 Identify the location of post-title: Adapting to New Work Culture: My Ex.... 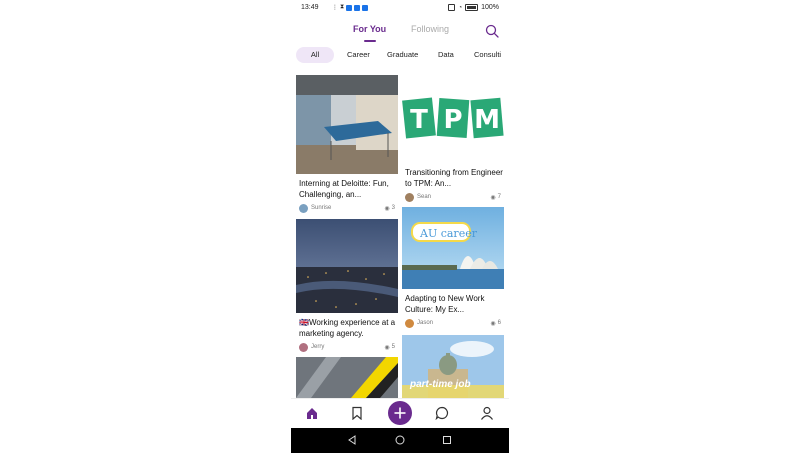
(445, 304).